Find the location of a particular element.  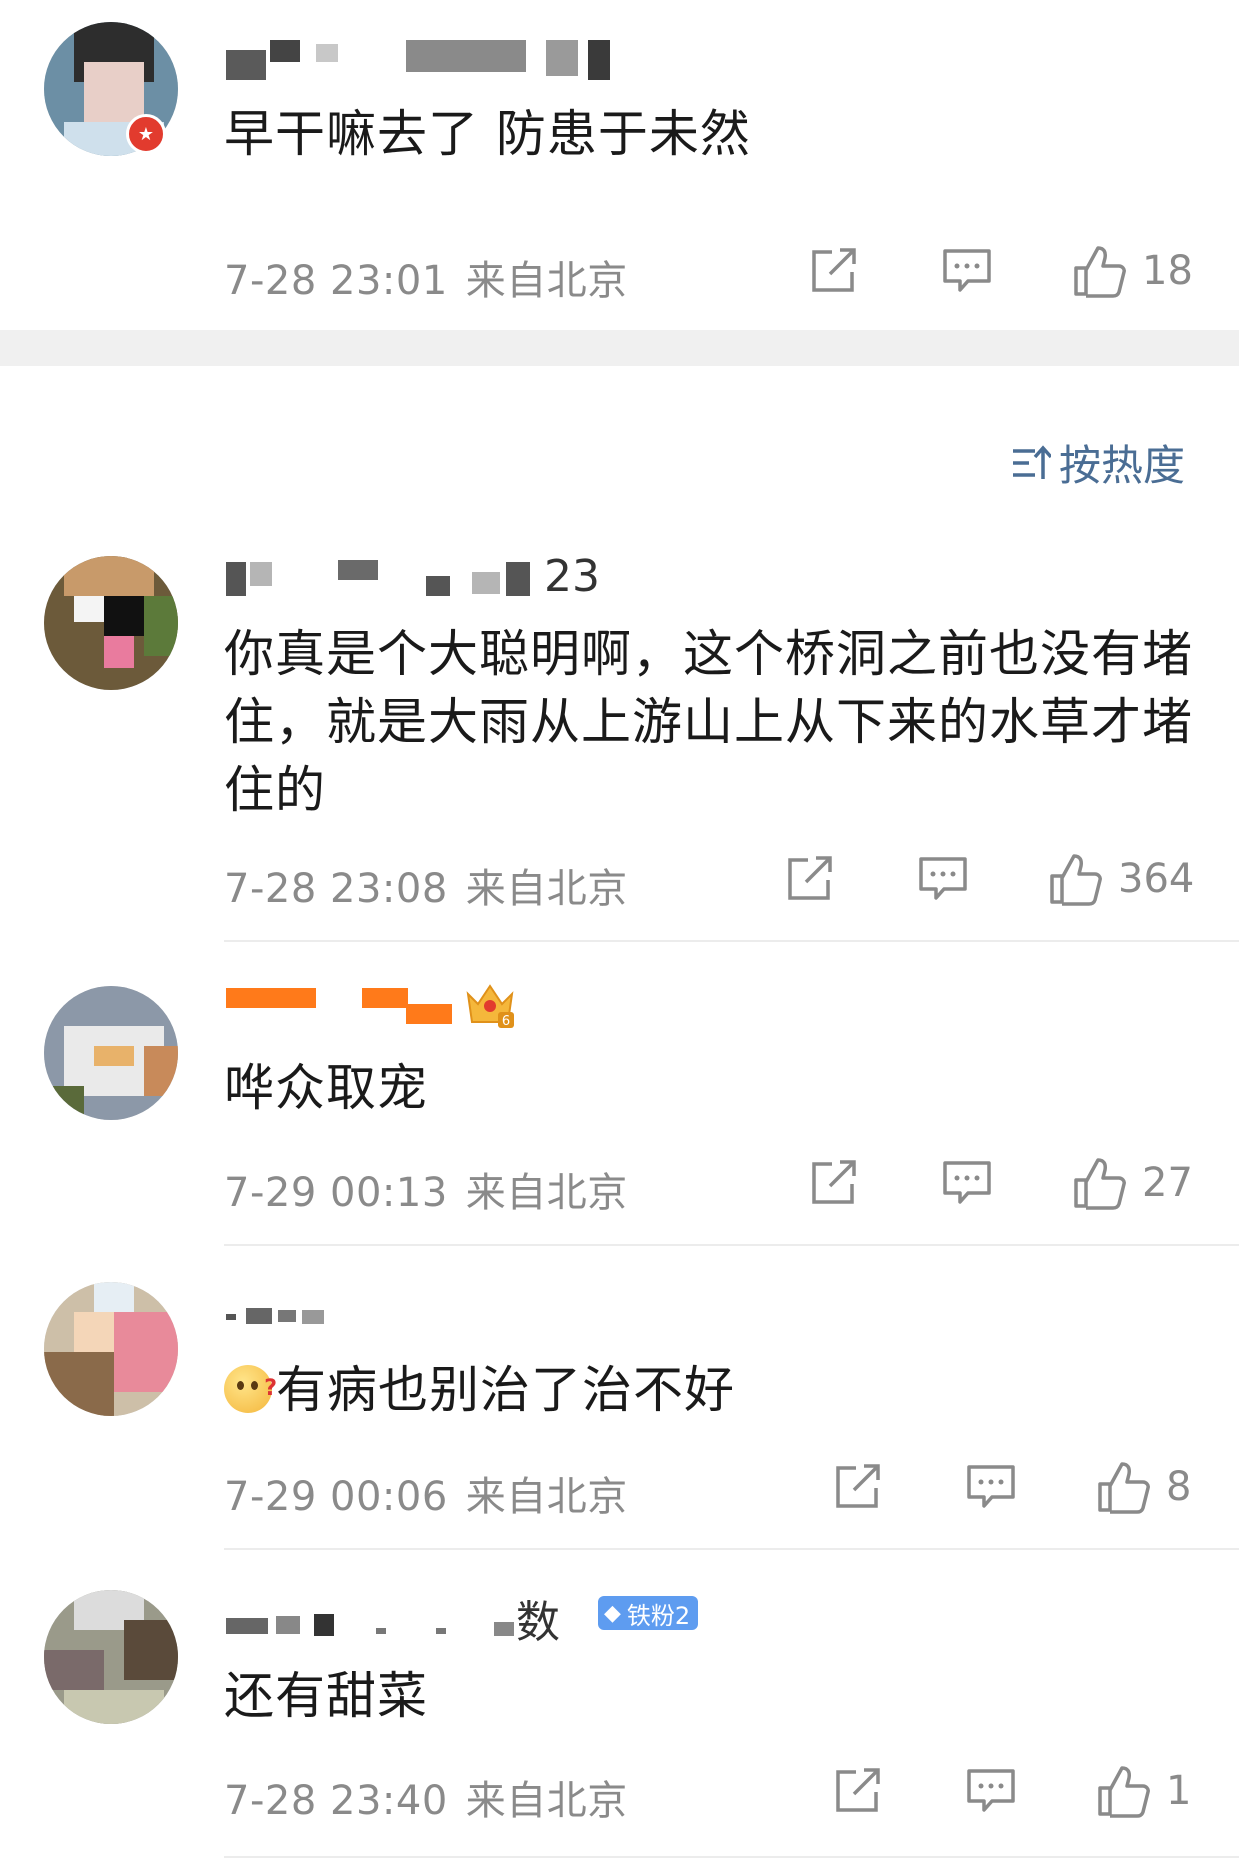

fan-badge: ◆ 铁粉2 is located at coordinates (648, 1613).